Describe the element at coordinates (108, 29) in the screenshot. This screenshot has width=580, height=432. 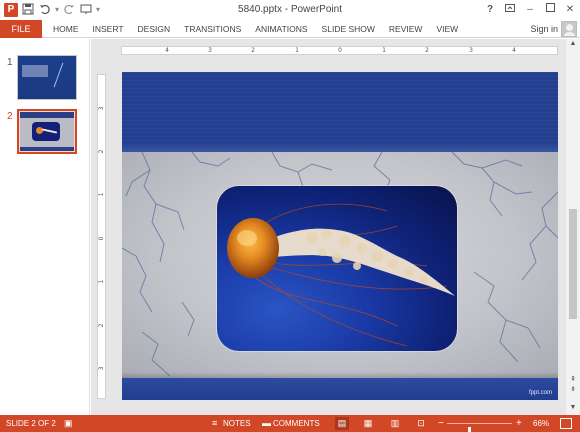
I see `tab-insert: INSERT` at that location.